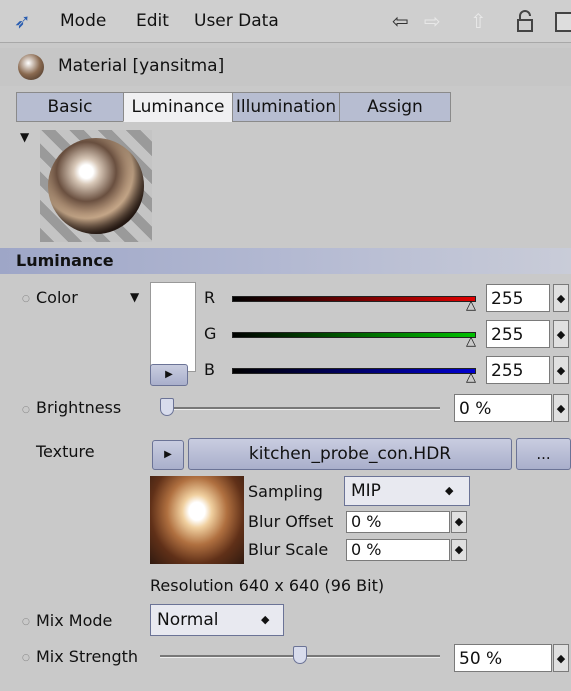  I want to click on brightness-input: 0 %, so click(503, 408).